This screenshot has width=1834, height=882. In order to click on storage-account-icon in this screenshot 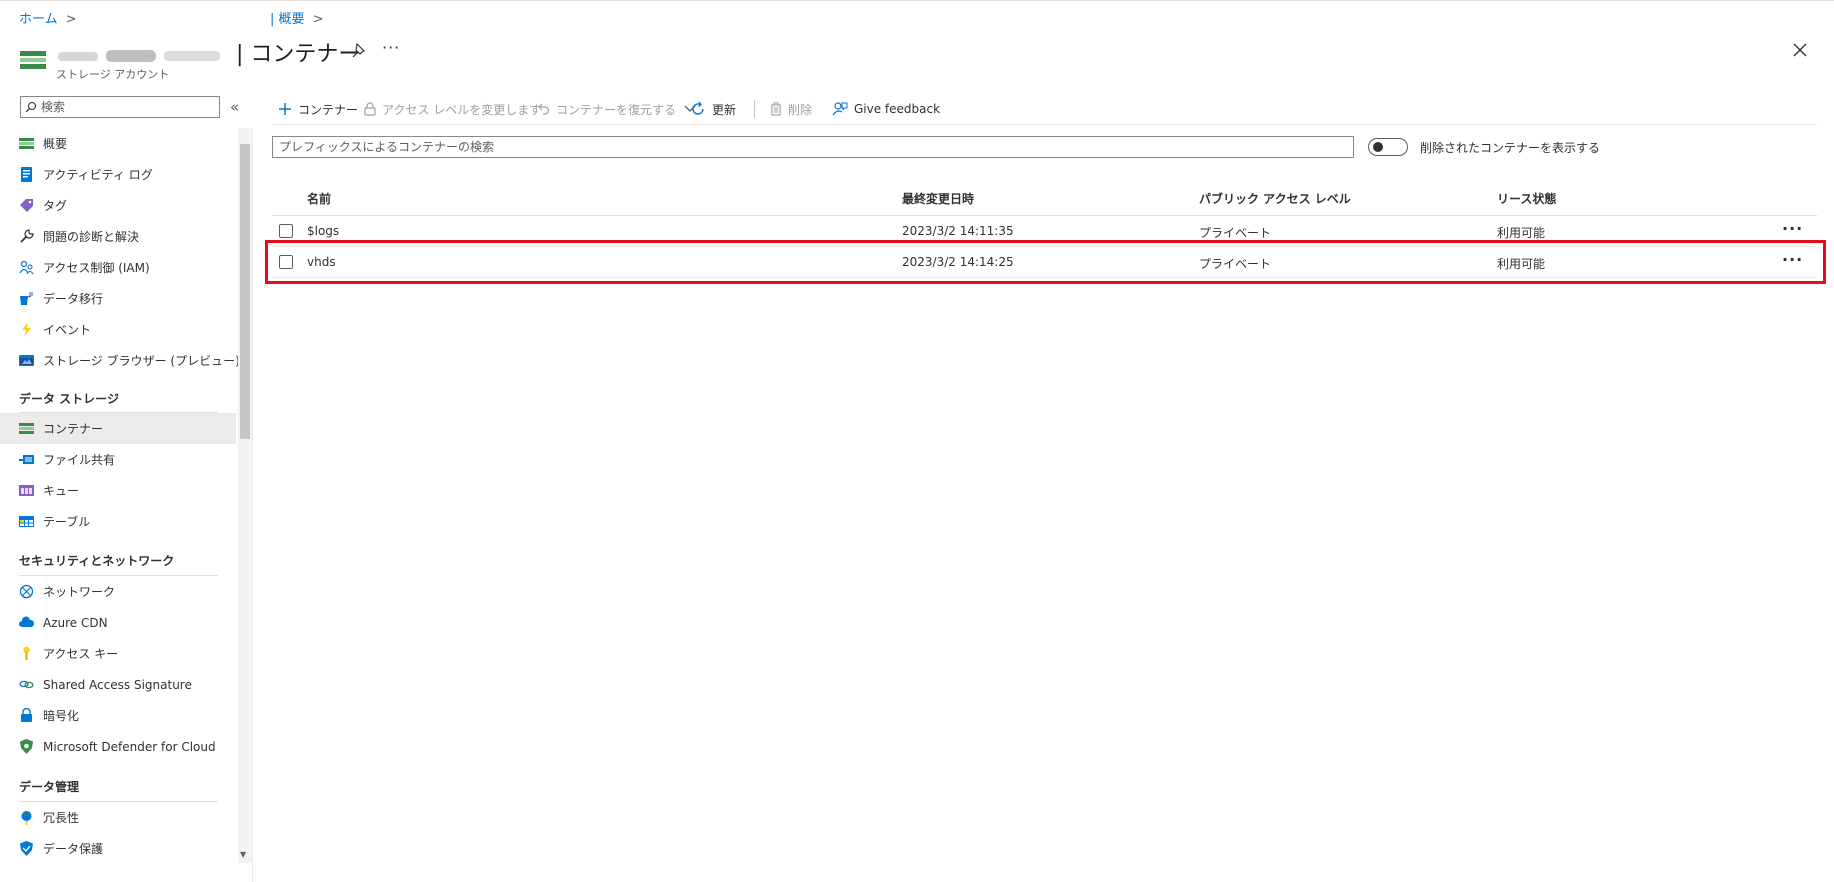, I will do `click(33, 60)`.